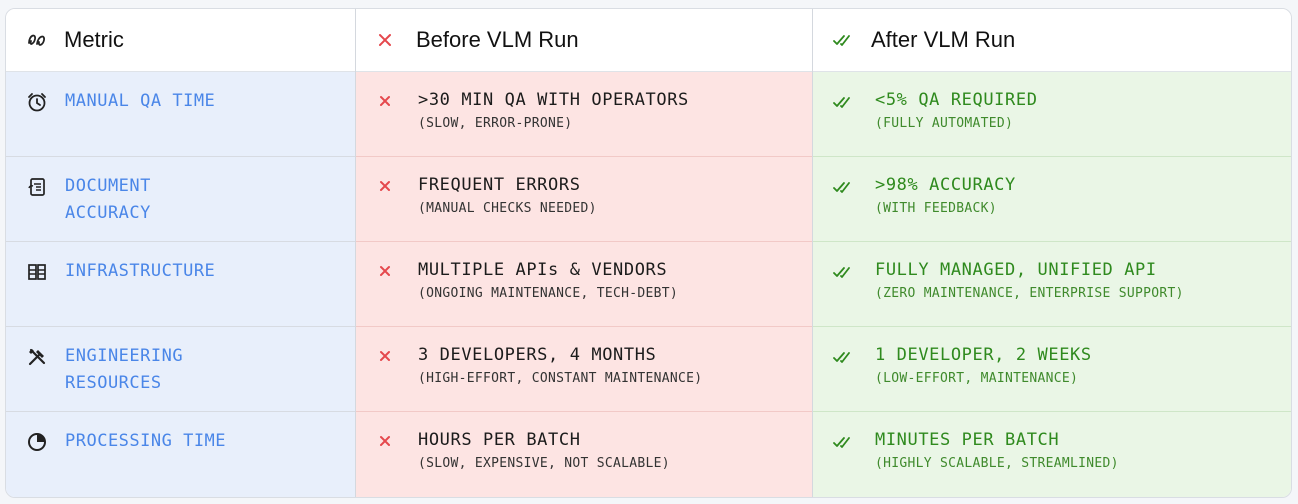  Describe the element at coordinates (37, 187) in the screenshot. I see `document-refresh-icon` at that location.